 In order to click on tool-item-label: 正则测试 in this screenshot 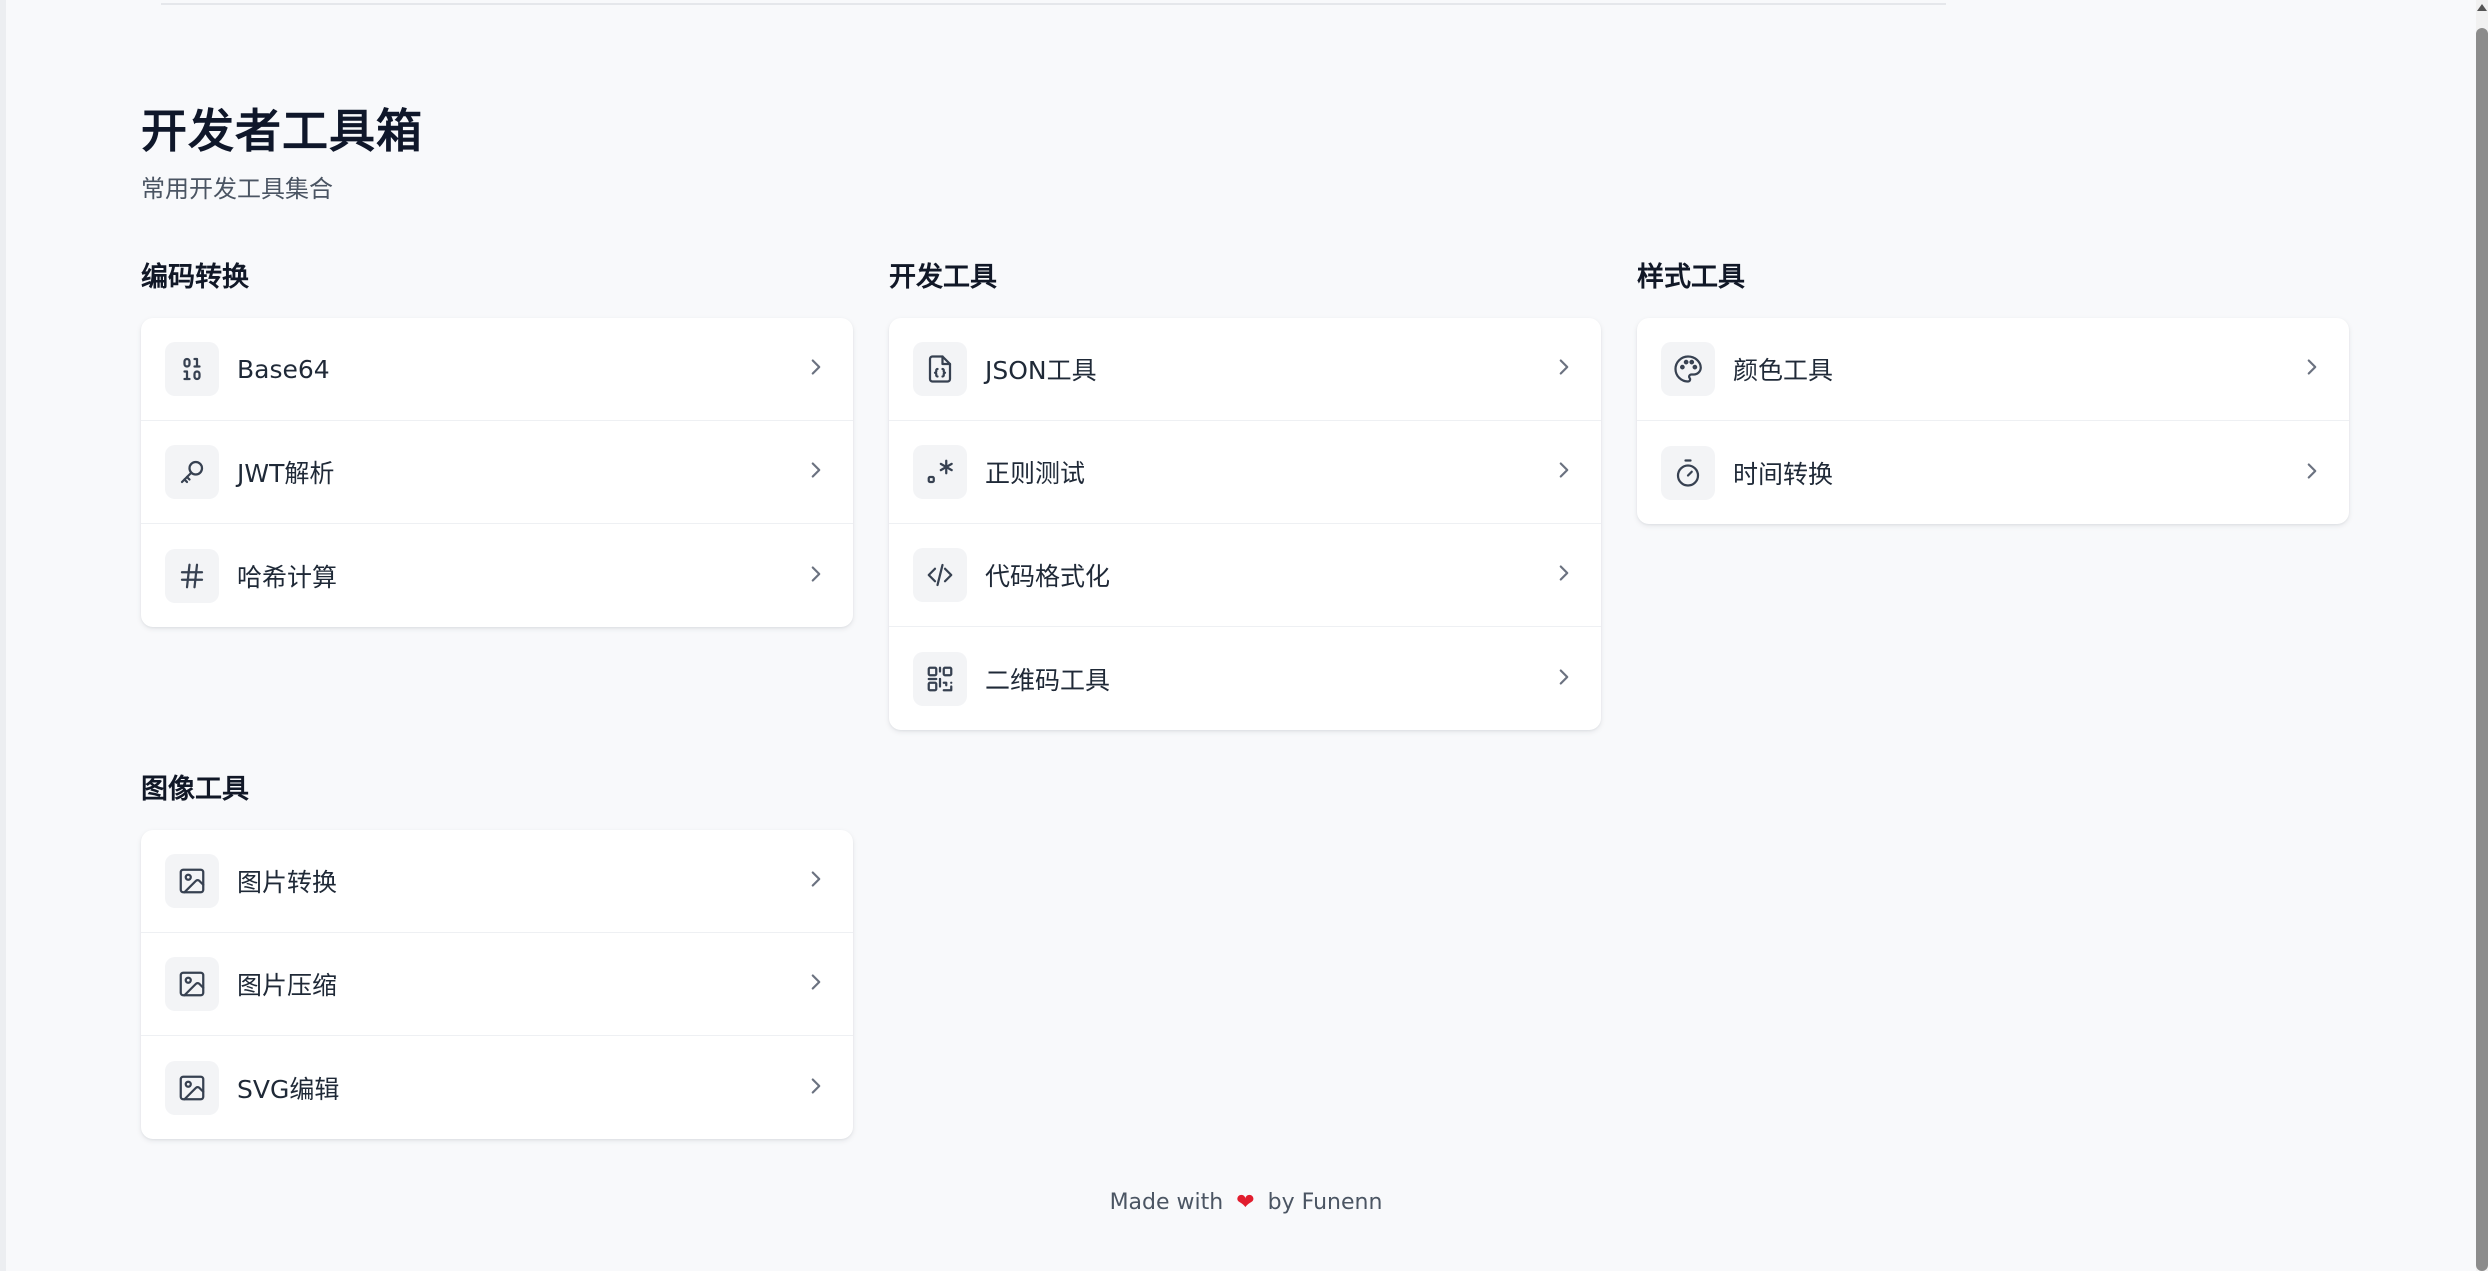, I will do `click(1035, 473)`.